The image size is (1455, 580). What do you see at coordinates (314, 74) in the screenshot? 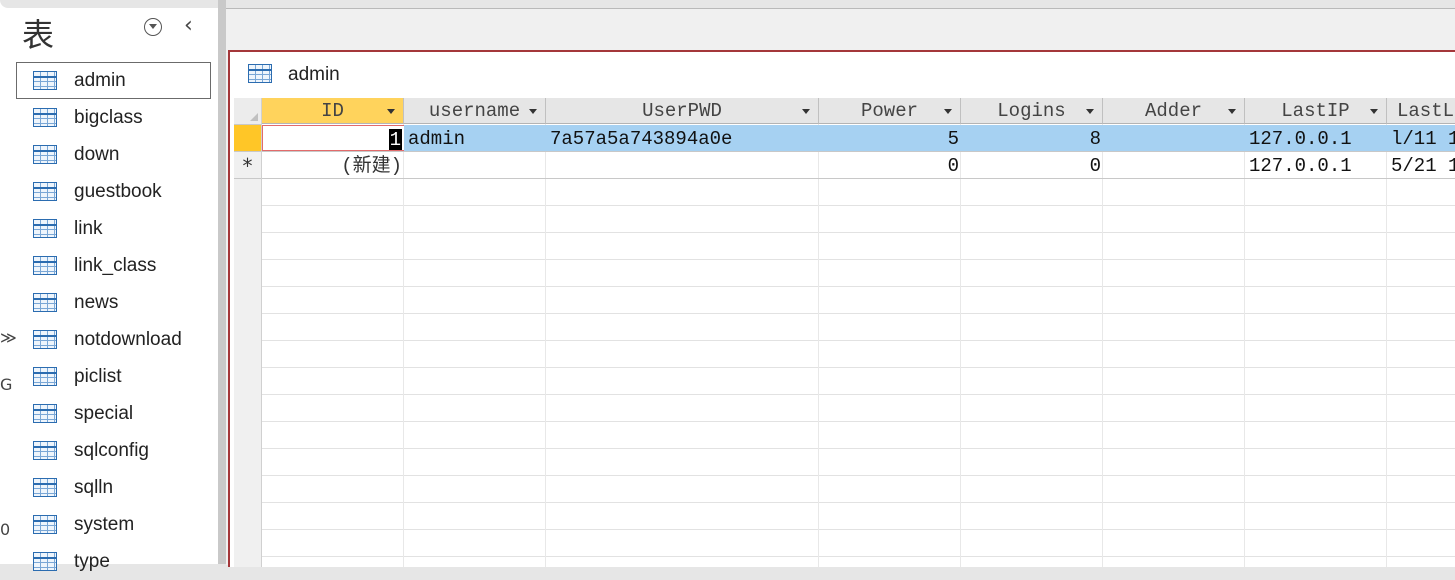
I see `document-tab-label: admin` at bounding box center [314, 74].